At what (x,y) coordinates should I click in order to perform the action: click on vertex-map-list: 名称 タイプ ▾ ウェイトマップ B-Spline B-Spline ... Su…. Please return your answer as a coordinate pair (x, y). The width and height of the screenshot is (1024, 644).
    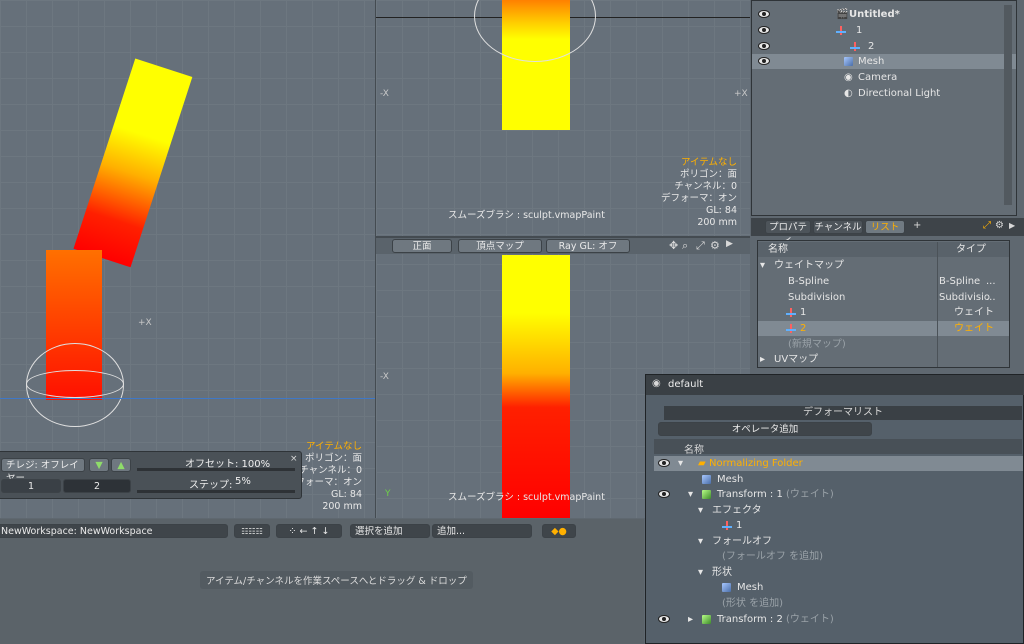
    Looking at the image, I should click on (883, 304).